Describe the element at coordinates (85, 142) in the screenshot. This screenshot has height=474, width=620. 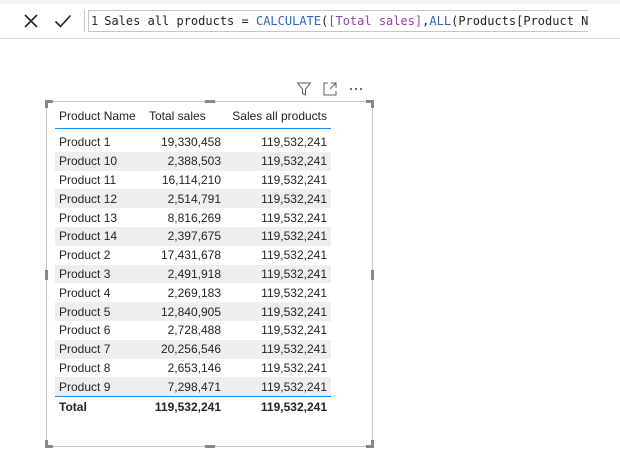
I see `product-name-cell: Product 1` at that location.